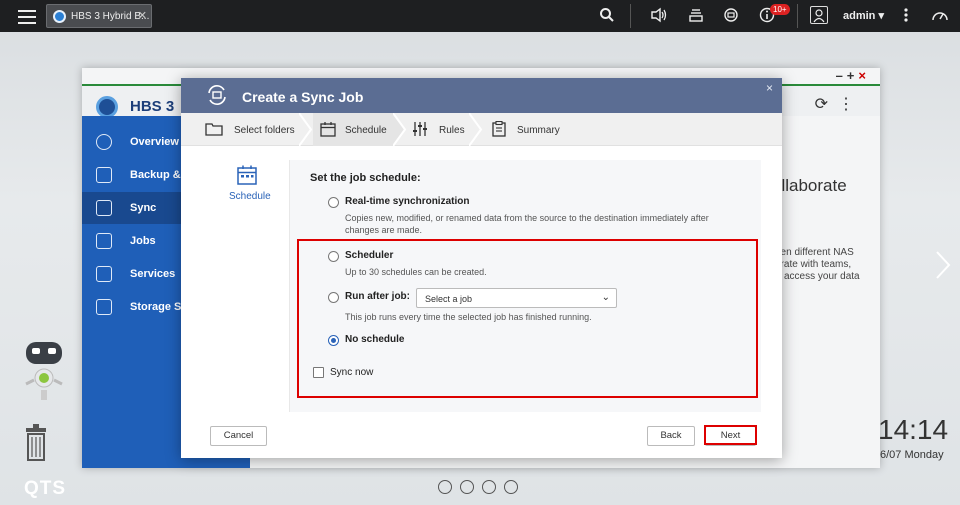 This screenshot has width=960, height=505. I want to click on dock, so click(482, 488).